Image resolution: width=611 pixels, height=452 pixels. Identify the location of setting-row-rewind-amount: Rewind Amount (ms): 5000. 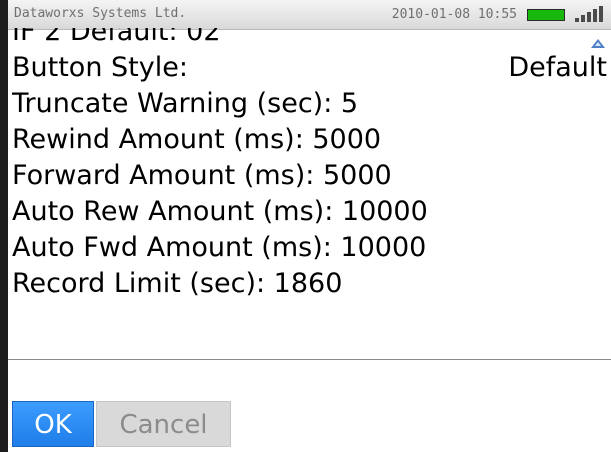
(309, 140).